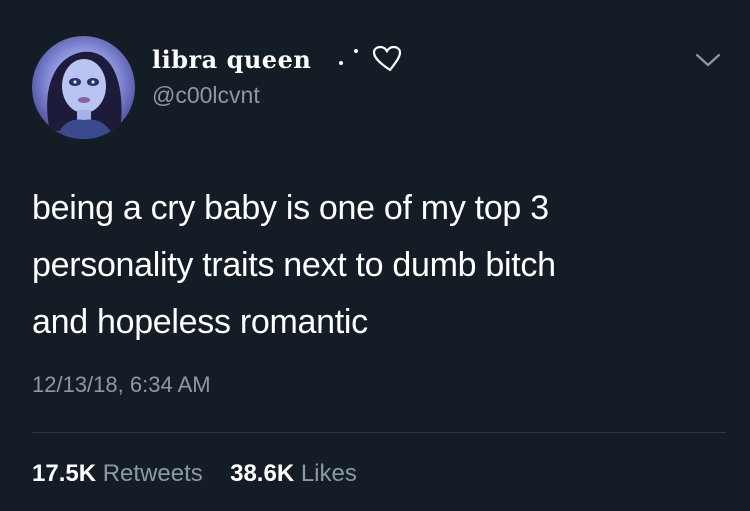 This screenshot has height=511, width=750. What do you see at coordinates (329, 473) in the screenshot?
I see `likes-label: Likes` at bounding box center [329, 473].